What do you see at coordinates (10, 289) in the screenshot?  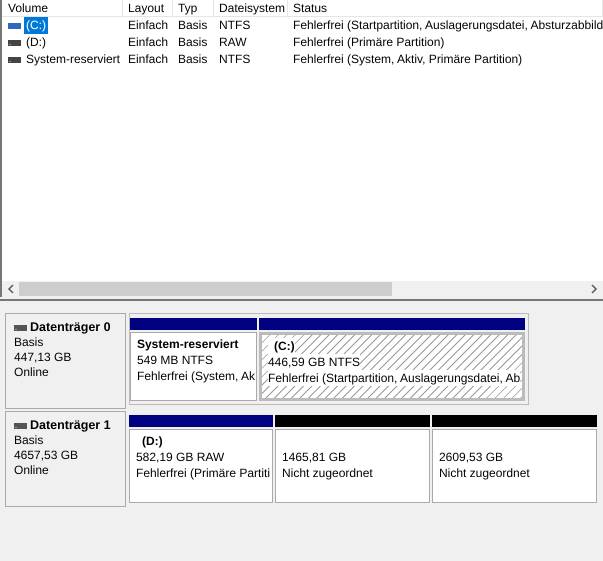 I see `scroll-left-icon` at bounding box center [10, 289].